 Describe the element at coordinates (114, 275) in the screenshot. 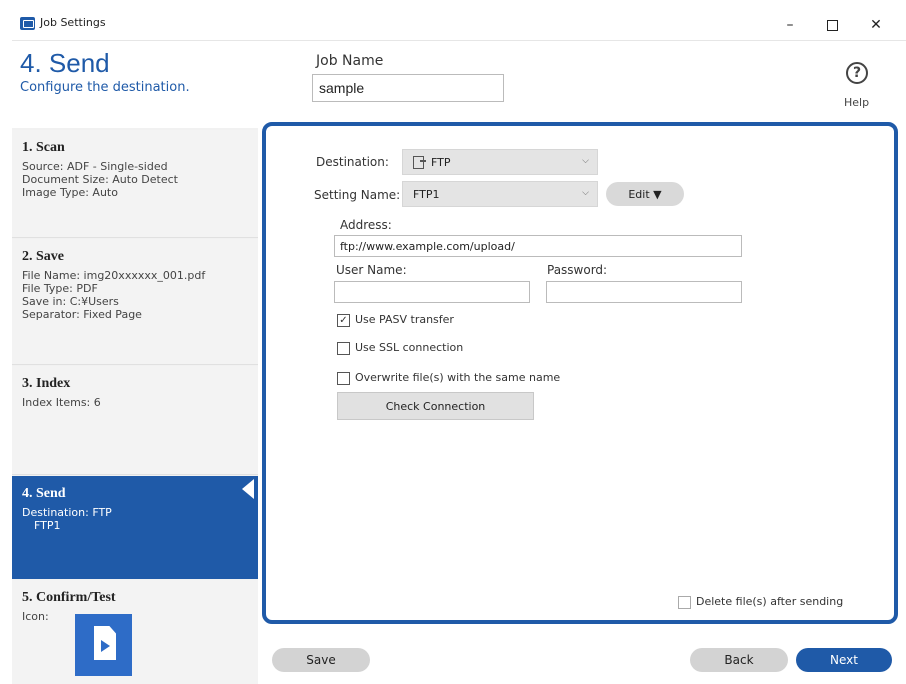

I see `sidebar-item-detail: File Name: img20xxxxxx_001.pdf` at that location.